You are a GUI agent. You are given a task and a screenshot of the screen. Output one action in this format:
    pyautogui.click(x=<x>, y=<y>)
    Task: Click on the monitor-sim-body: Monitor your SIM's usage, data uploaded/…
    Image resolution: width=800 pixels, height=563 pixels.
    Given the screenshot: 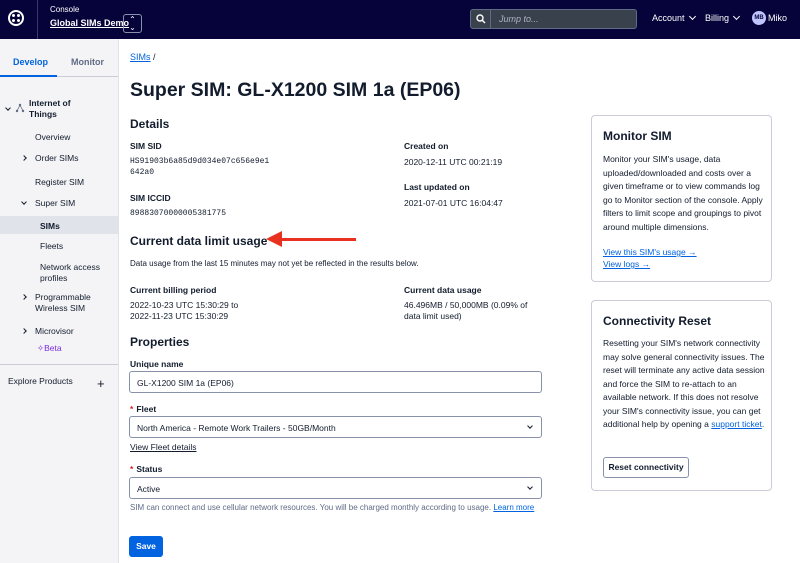 What is the action you would take?
    pyautogui.click(x=683, y=193)
    